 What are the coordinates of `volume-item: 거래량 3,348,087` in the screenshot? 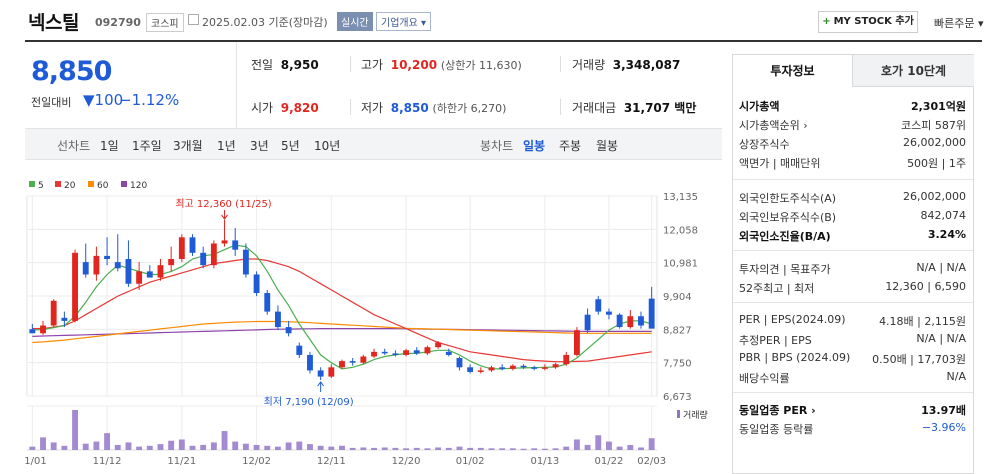 It's located at (626, 64).